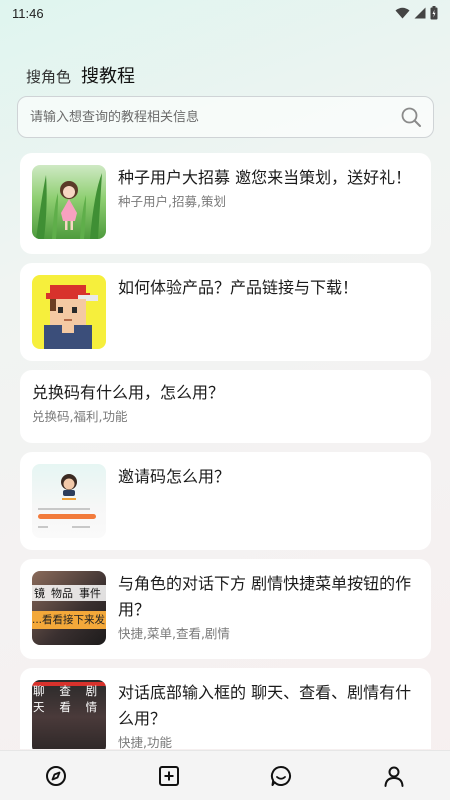 This screenshot has width=450, height=800. What do you see at coordinates (238, 287) in the screenshot?
I see `card-title: 如何体验产品？产品链接与下载！` at bounding box center [238, 287].